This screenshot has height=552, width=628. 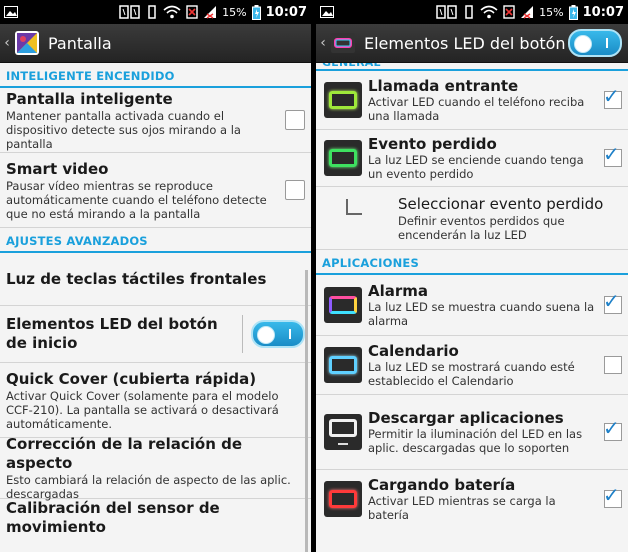 I want to click on select-missed-event-title: Seleccionar evento perdido, so click(x=501, y=203).